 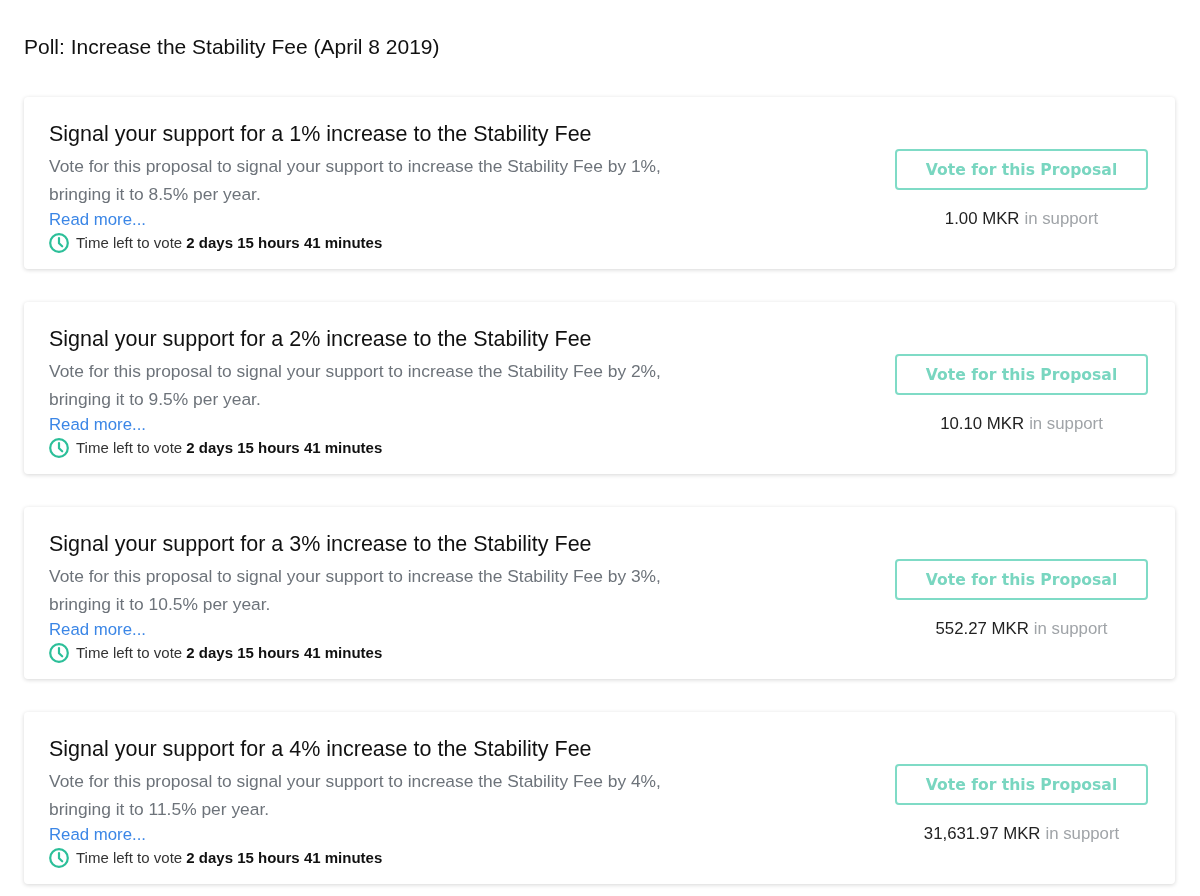 What do you see at coordinates (320, 749) in the screenshot?
I see `proposal-title: Signal your support for a 4% increase to the Stability Fee` at bounding box center [320, 749].